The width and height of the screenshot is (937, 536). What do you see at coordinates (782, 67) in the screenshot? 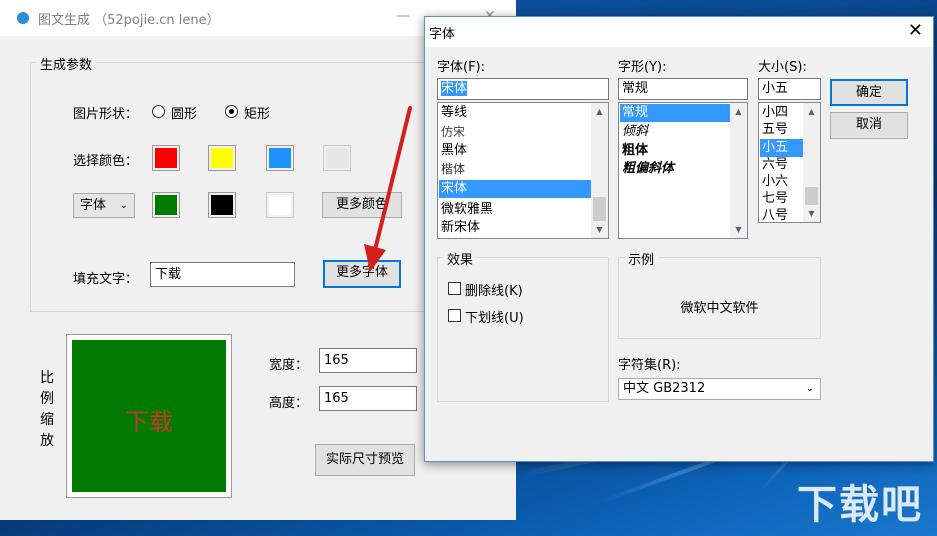
I see `font-size-label: 大小(S):` at bounding box center [782, 67].